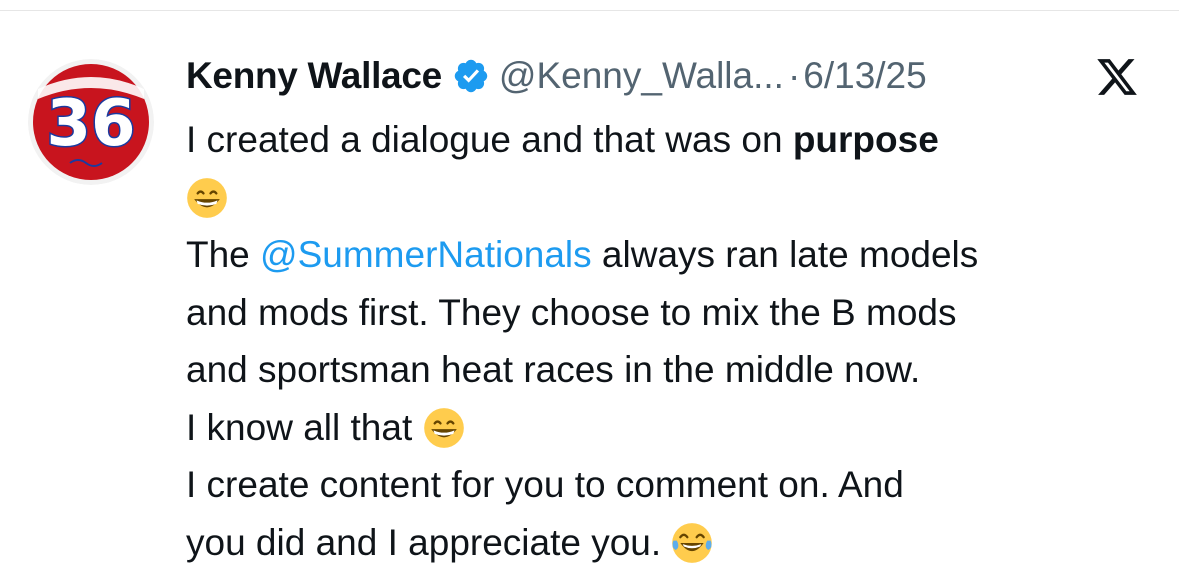 This screenshot has width=1179, height=576. I want to click on tweet-header: Kenny Wallace @Kenny_Walla... · 6/13/25, so click(556, 76).